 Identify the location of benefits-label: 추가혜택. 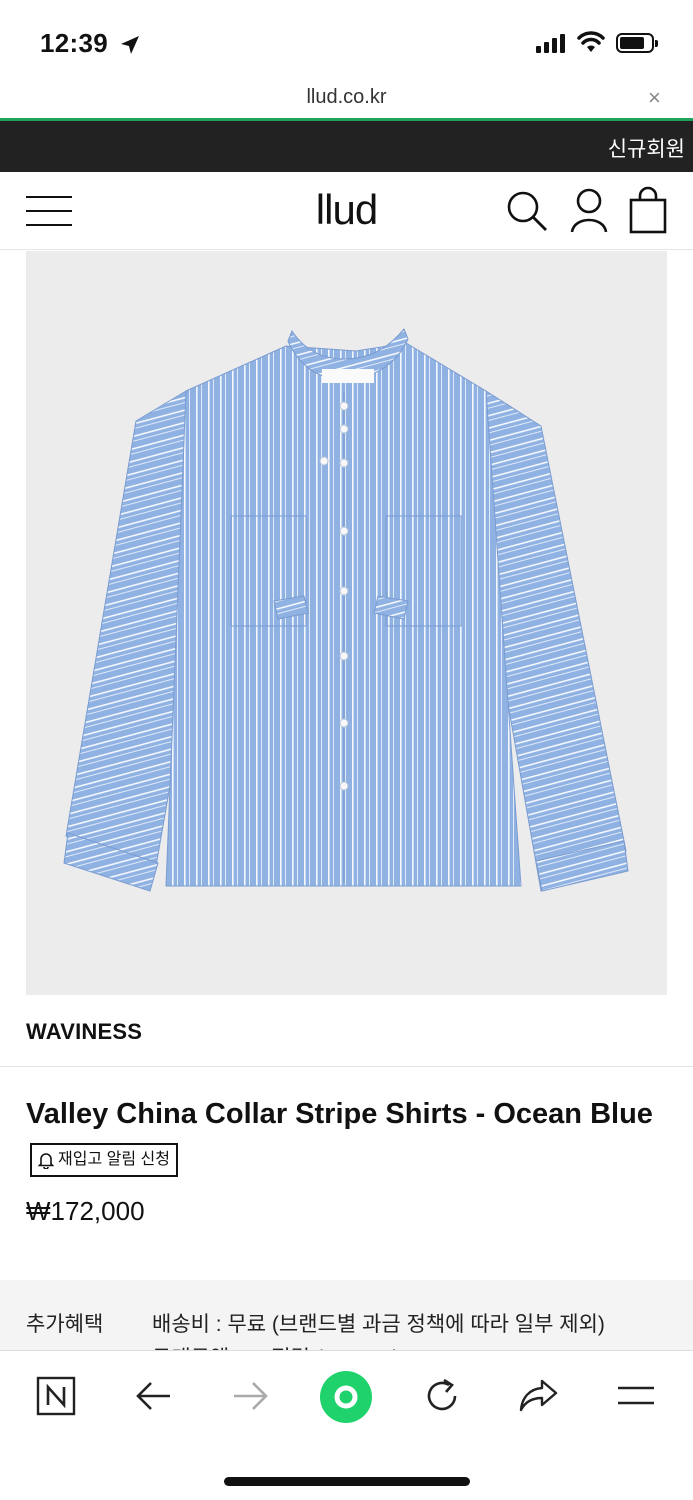
(65, 1324).